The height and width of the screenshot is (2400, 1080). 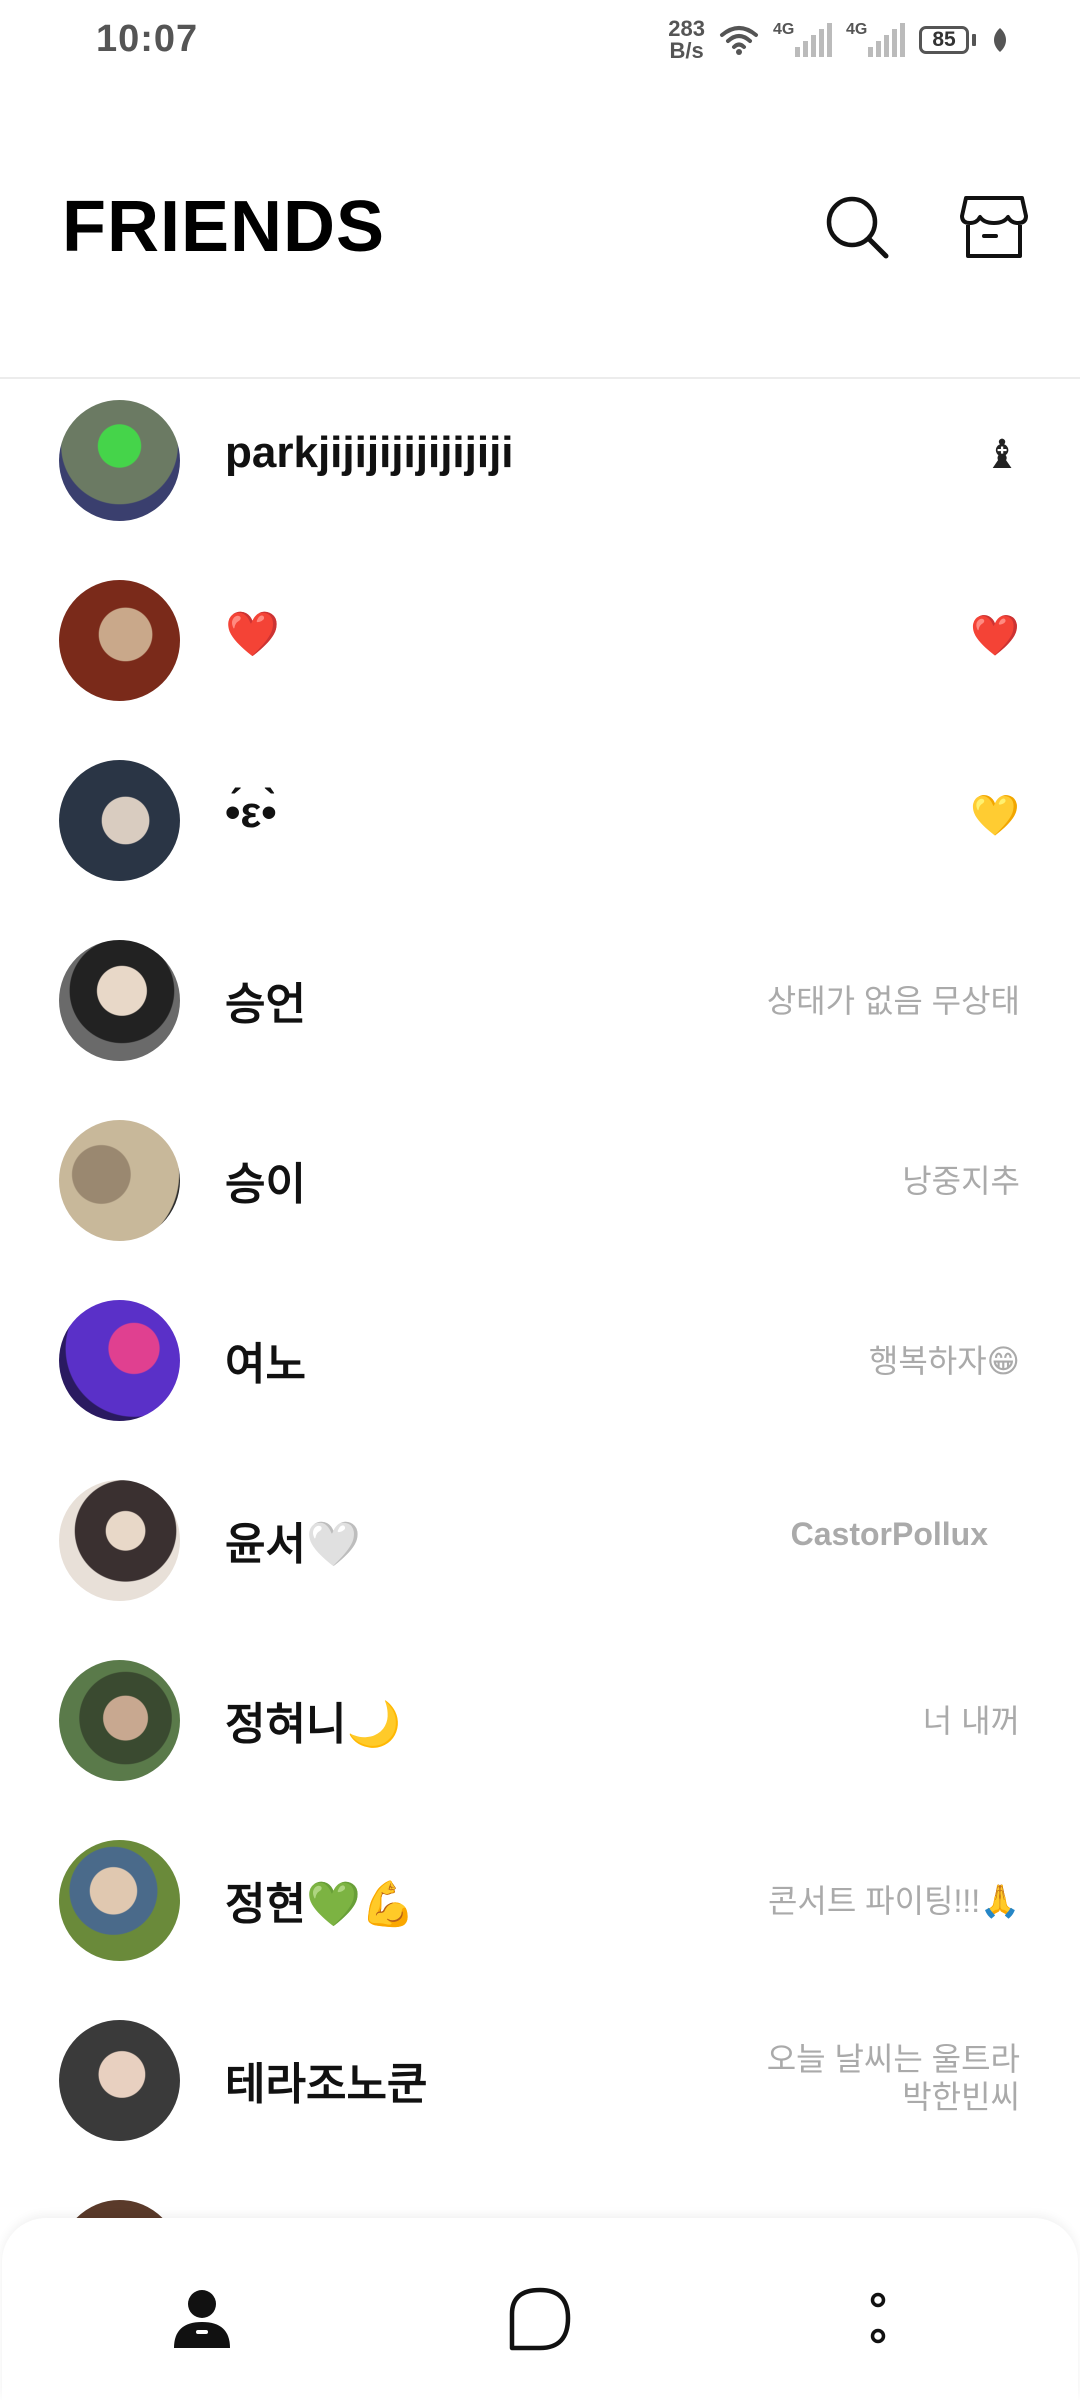 What do you see at coordinates (686, 28) in the screenshot?
I see `net-speed-value: 283` at bounding box center [686, 28].